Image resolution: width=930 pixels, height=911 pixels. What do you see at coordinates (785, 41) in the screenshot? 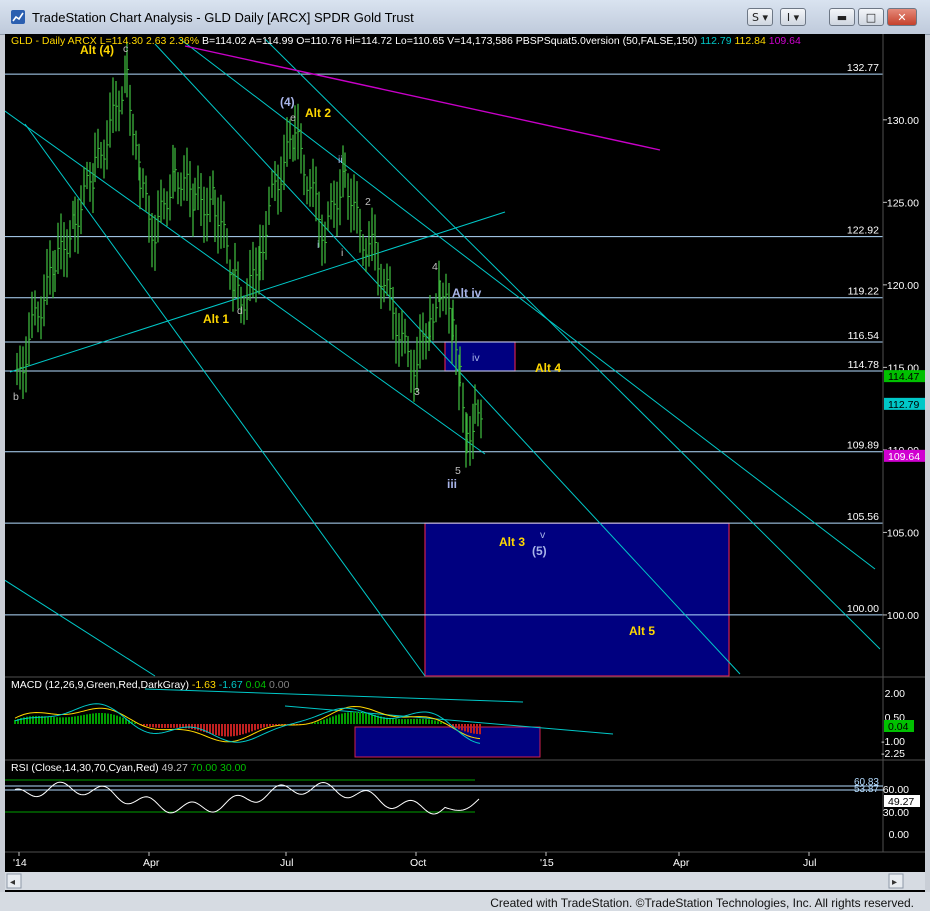
I see `header-indicator-value: 109.64` at bounding box center [785, 41].